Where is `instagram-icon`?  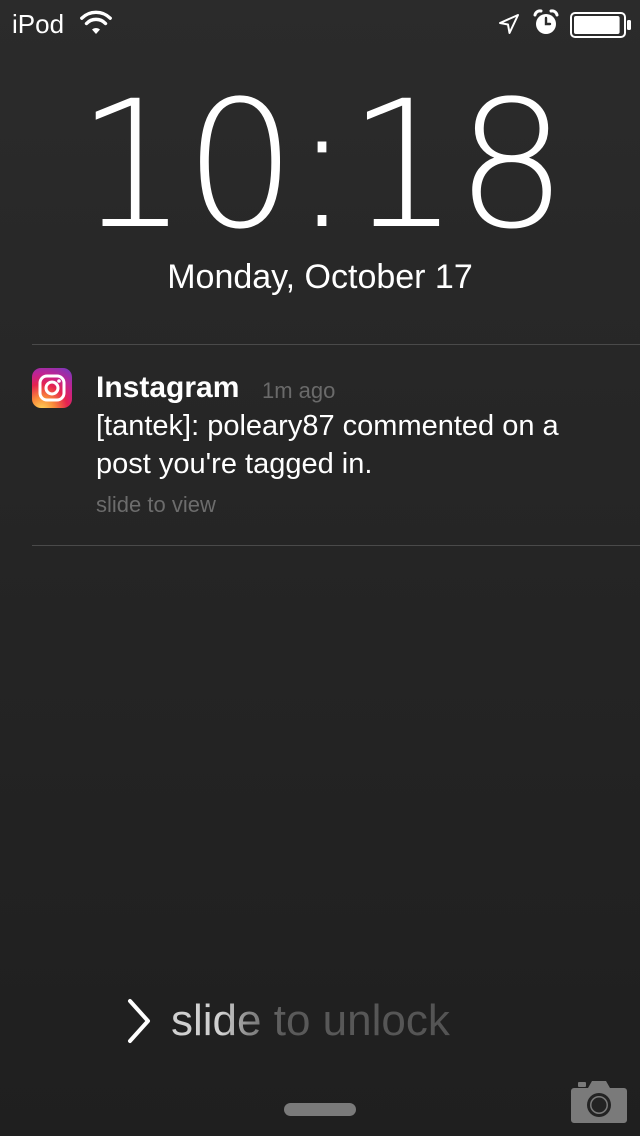
instagram-icon is located at coordinates (52, 388).